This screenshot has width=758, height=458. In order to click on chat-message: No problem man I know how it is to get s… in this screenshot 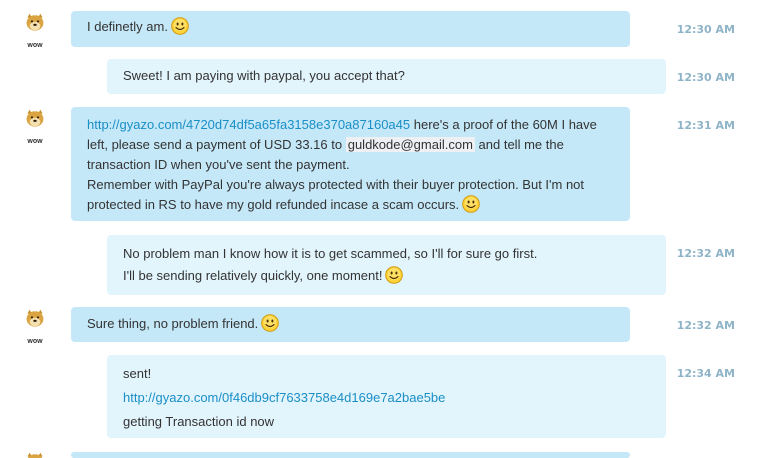, I will do `click(386, 265)`.